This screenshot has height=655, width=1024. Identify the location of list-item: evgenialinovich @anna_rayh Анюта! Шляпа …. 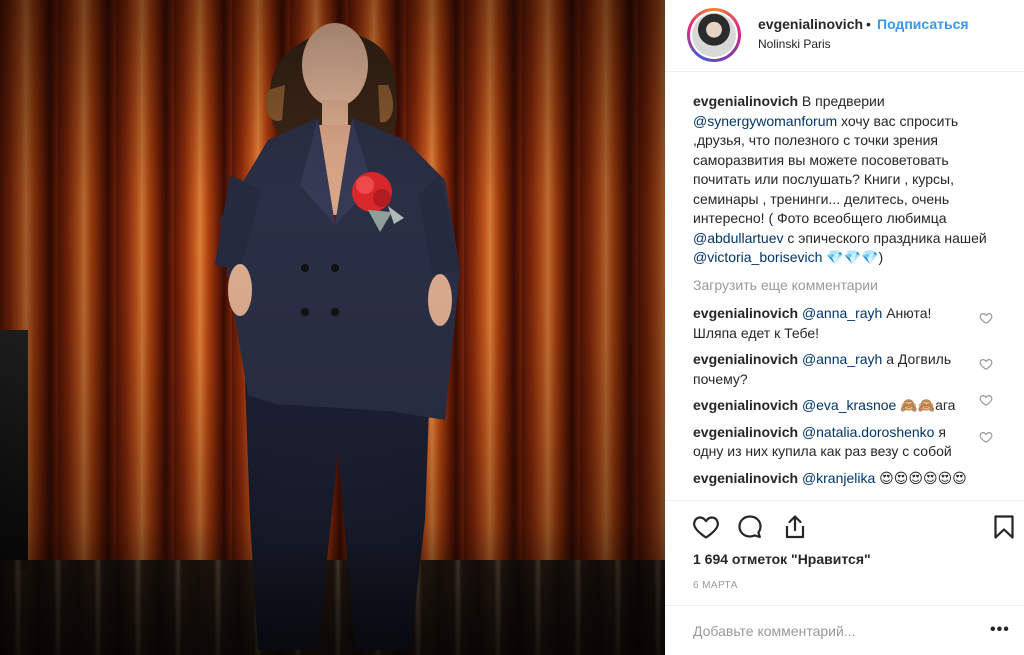
(845, 323).